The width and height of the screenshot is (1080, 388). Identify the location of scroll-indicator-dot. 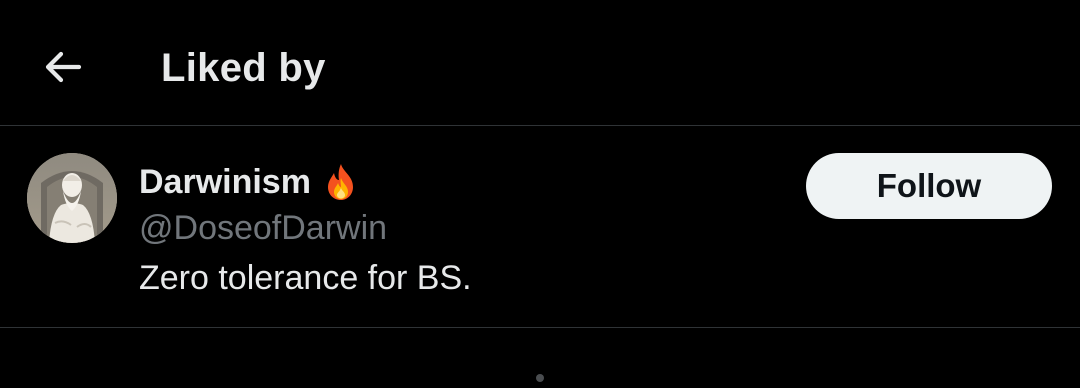
(540, 378).